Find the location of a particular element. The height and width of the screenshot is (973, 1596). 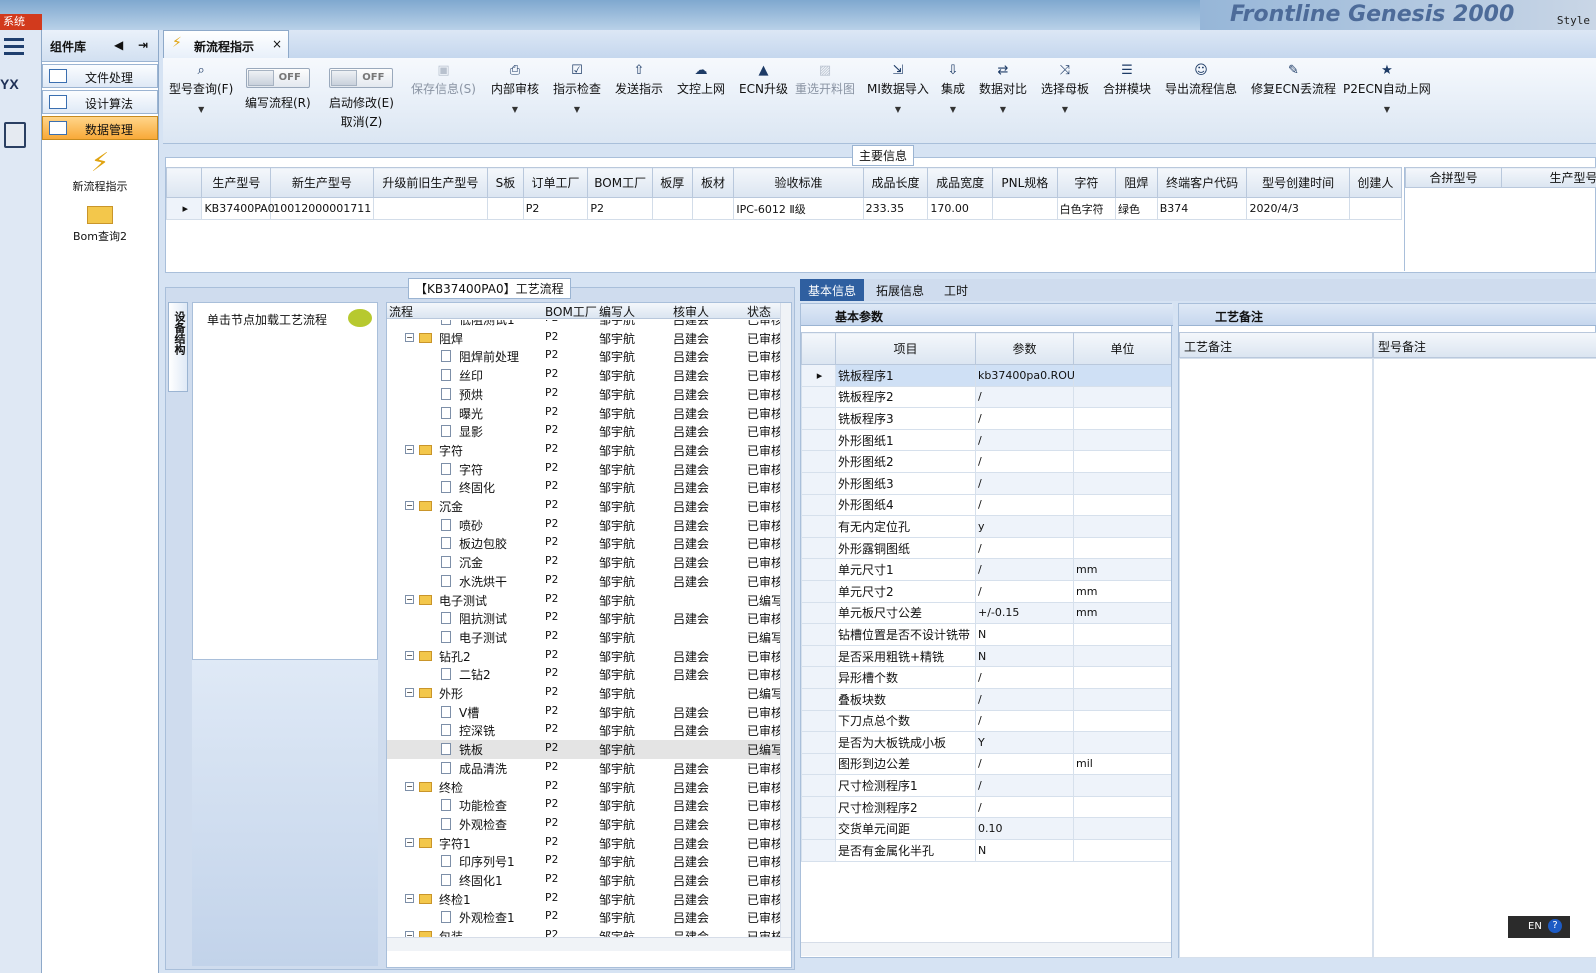

side-tab-equipment: 设备结构 is located at coordinates (178, 347).